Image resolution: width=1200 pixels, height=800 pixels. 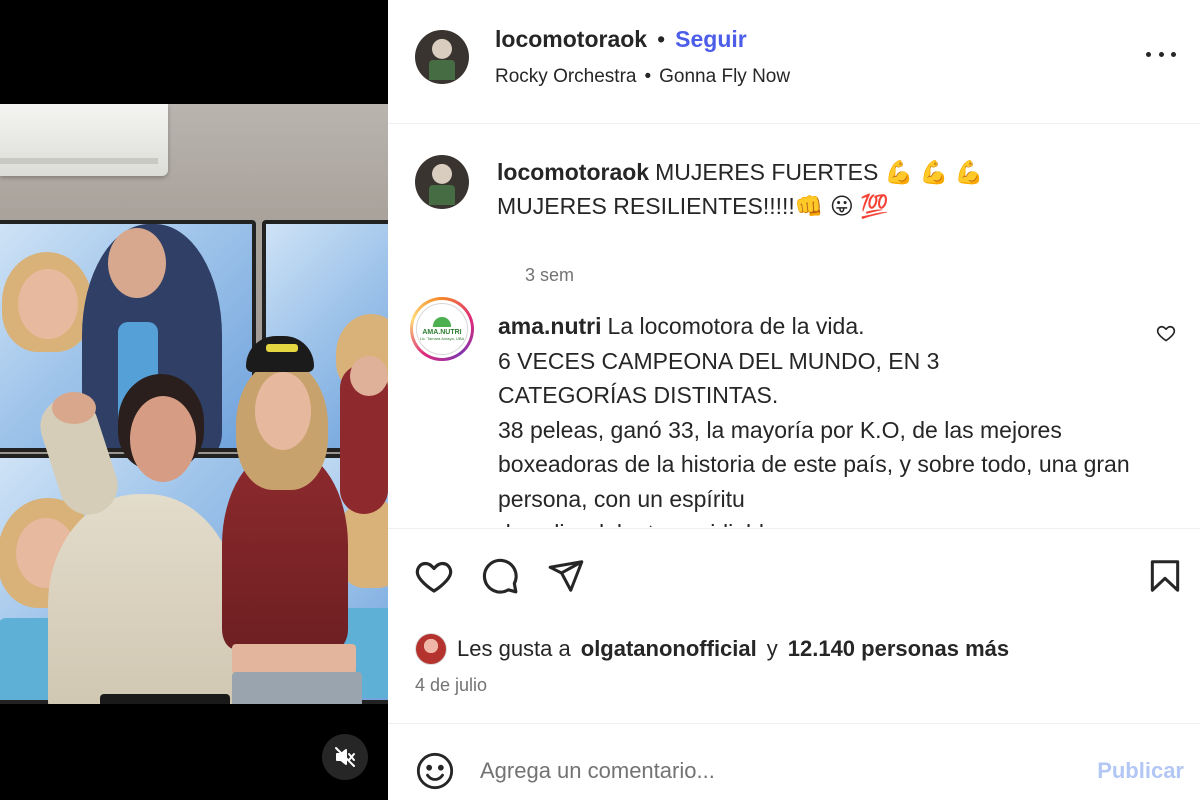 I want to click on comment-line: 6 VECES CAMPEONA DEL MUNDO, EN 3, so click(x=719, y=360).